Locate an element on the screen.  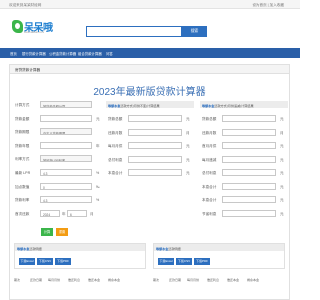
nav-item-qa: 问答 is located at coordinates (109, 53).